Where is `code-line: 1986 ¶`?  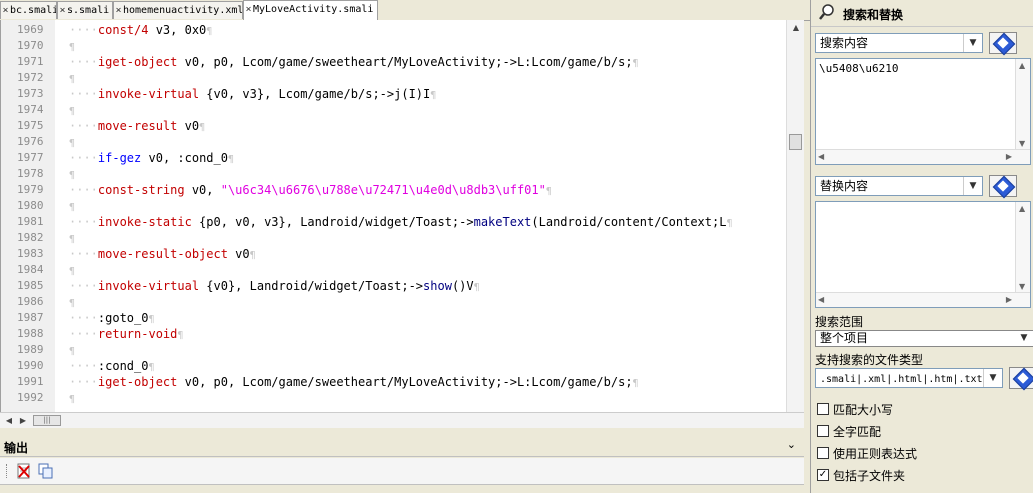
code-line: 1986 ¶ is located at coordinates (394, 302).